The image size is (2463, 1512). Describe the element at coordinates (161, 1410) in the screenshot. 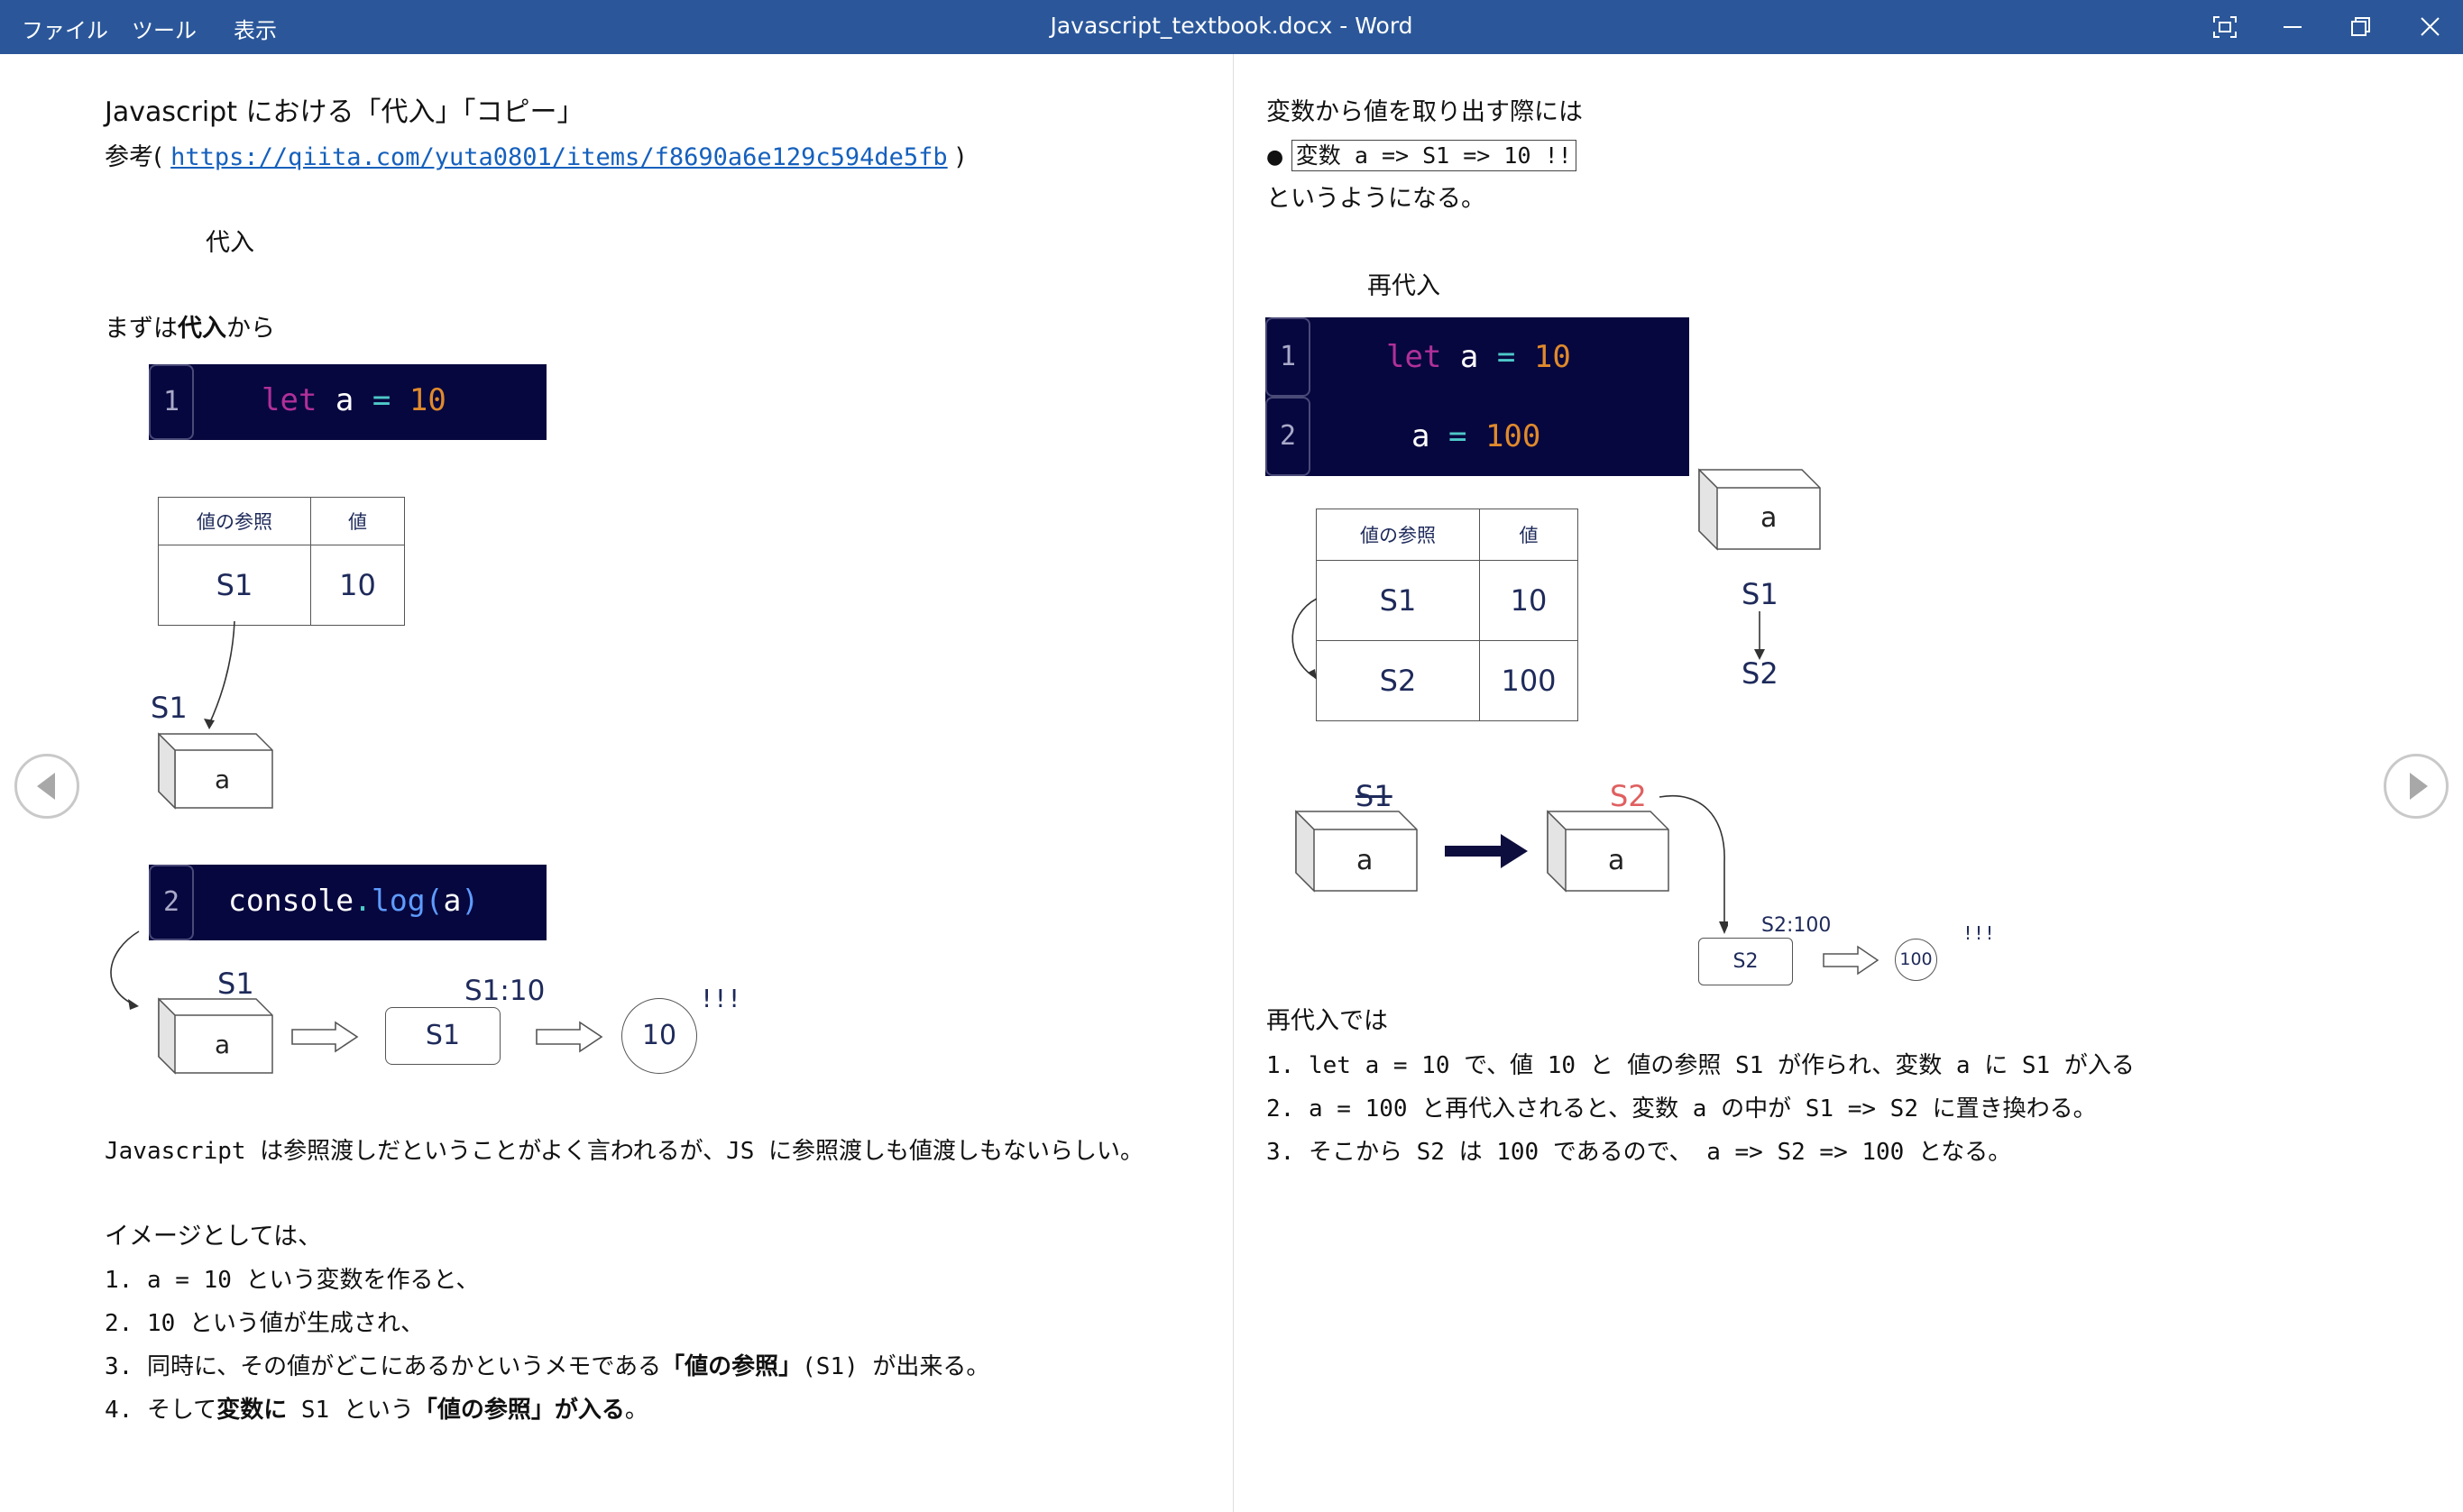

I see `list-text: 4. そして` at that location.